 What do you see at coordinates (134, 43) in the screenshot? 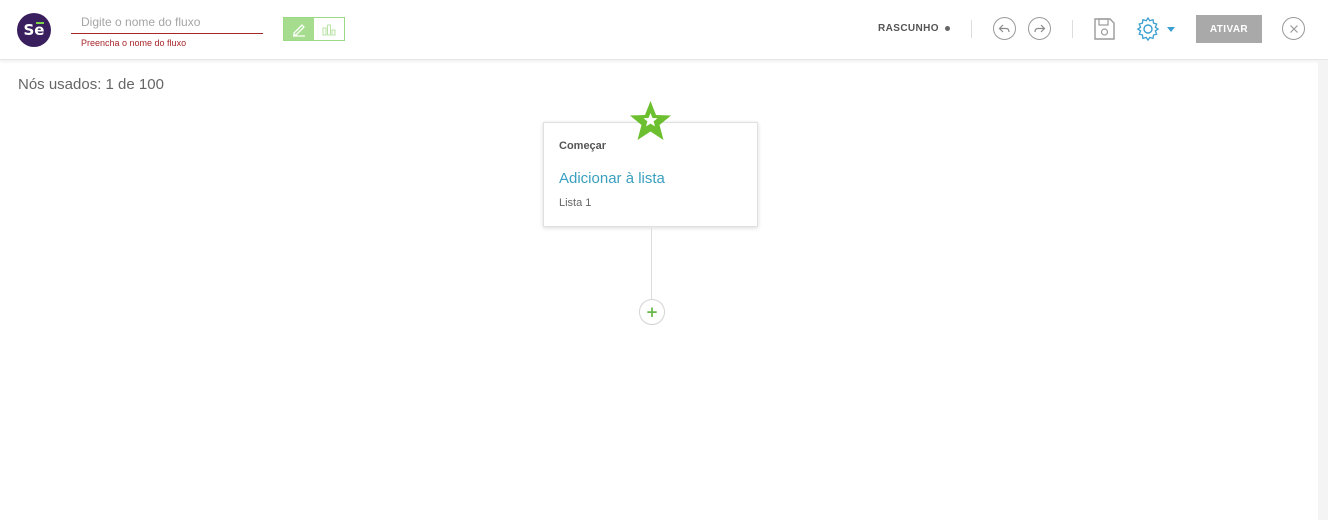
I see `flow-name-error: Preencha o nome do fluxo` at bounding box center [134, 43].